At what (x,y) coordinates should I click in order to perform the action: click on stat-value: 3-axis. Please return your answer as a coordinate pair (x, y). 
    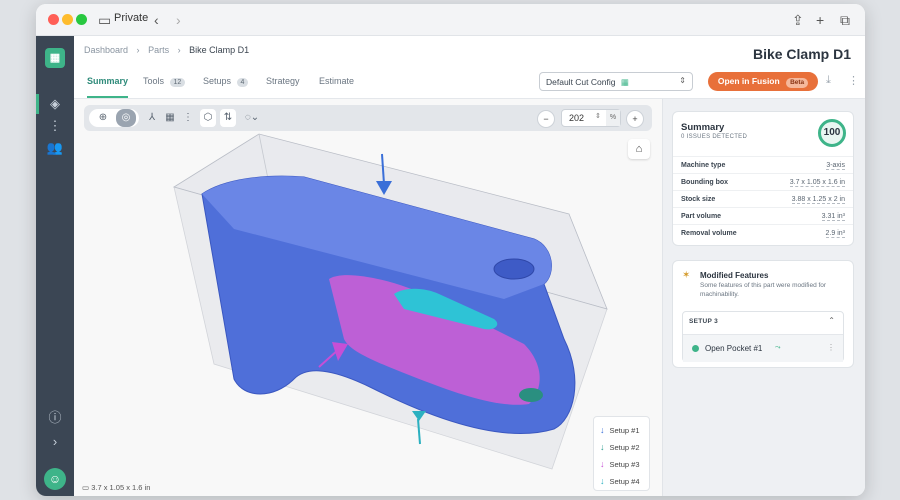
    Looking at the image, I should click on (835, 166).